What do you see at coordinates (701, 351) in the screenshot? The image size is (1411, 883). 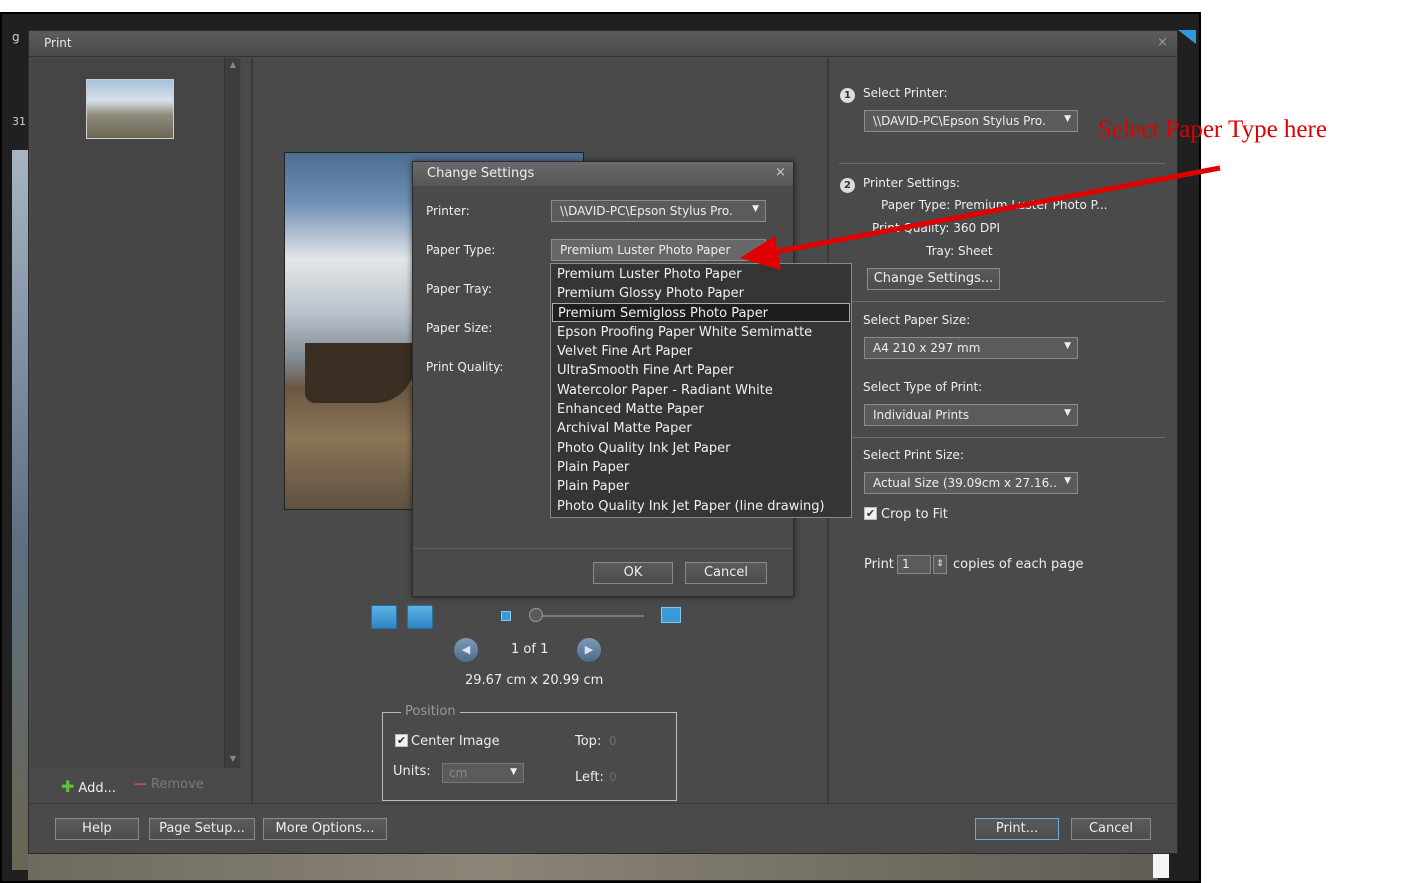 I see `paper-option: Velvet Fine Art Paper` at bounding box center [701, 351].